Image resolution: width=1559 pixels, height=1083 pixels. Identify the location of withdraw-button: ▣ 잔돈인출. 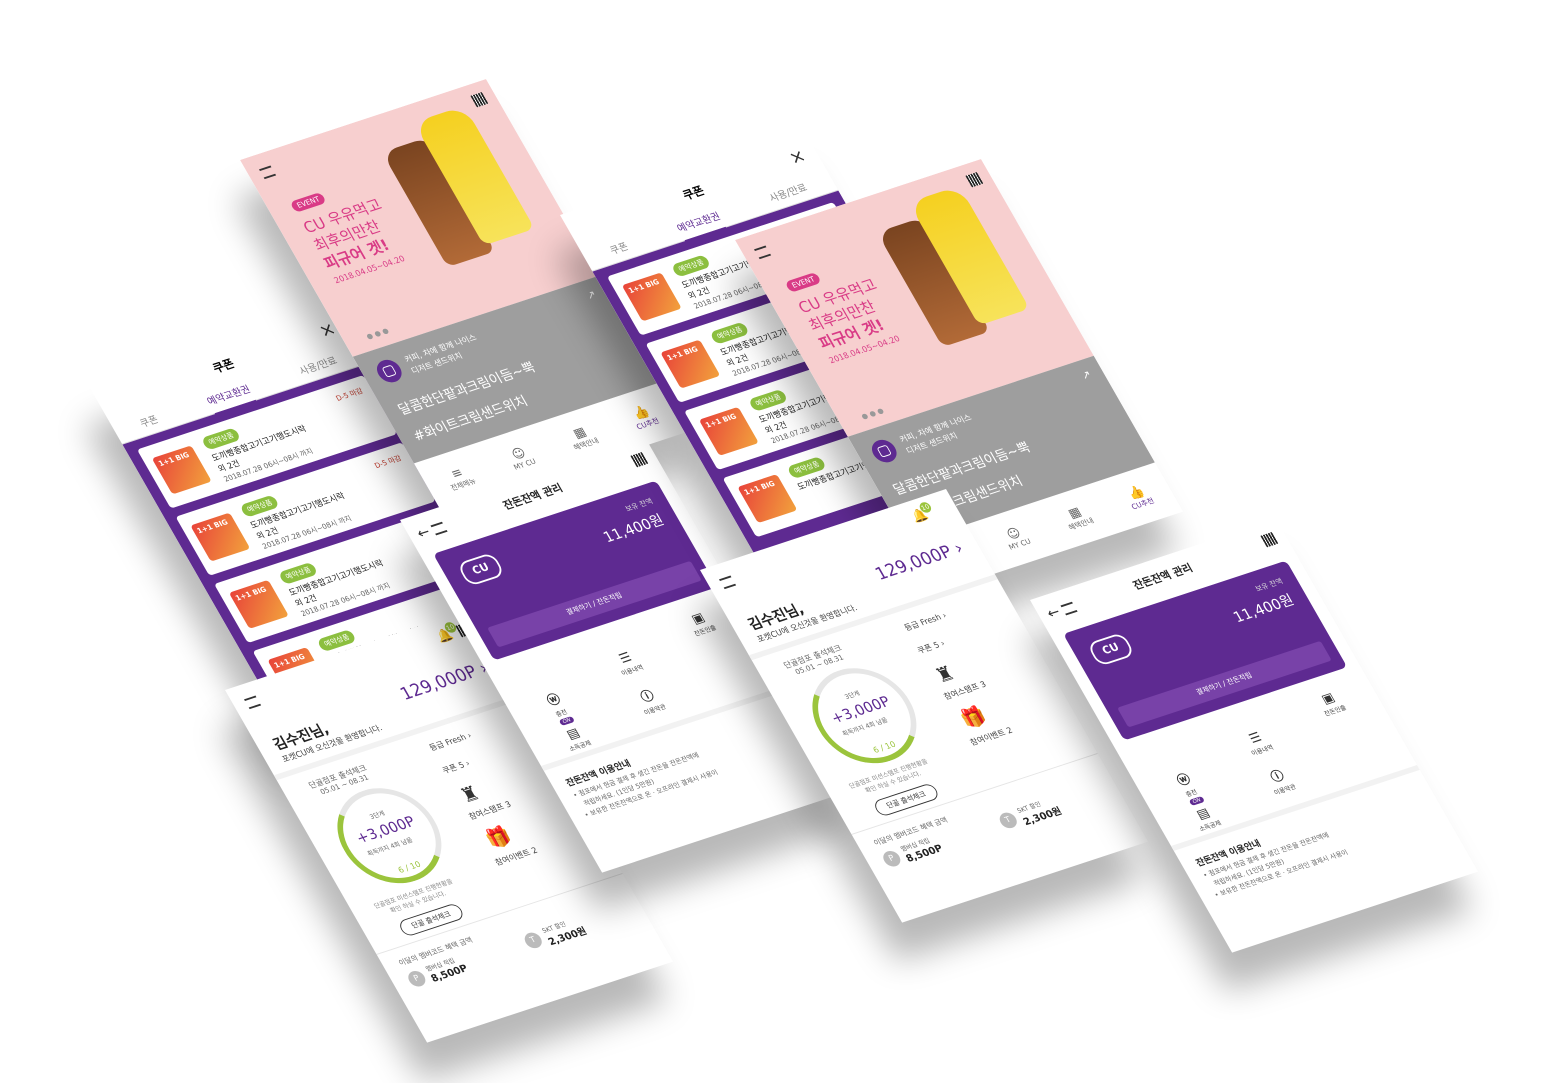
(1331, 703).